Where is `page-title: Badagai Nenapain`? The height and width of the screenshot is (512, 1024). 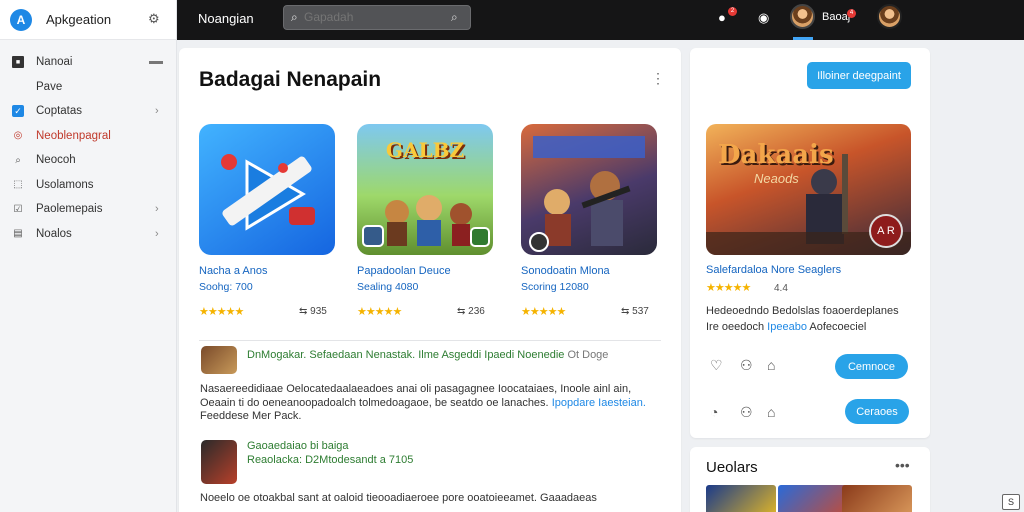 page-title: Badagai Nenapain is located at coordinates (290, 79).